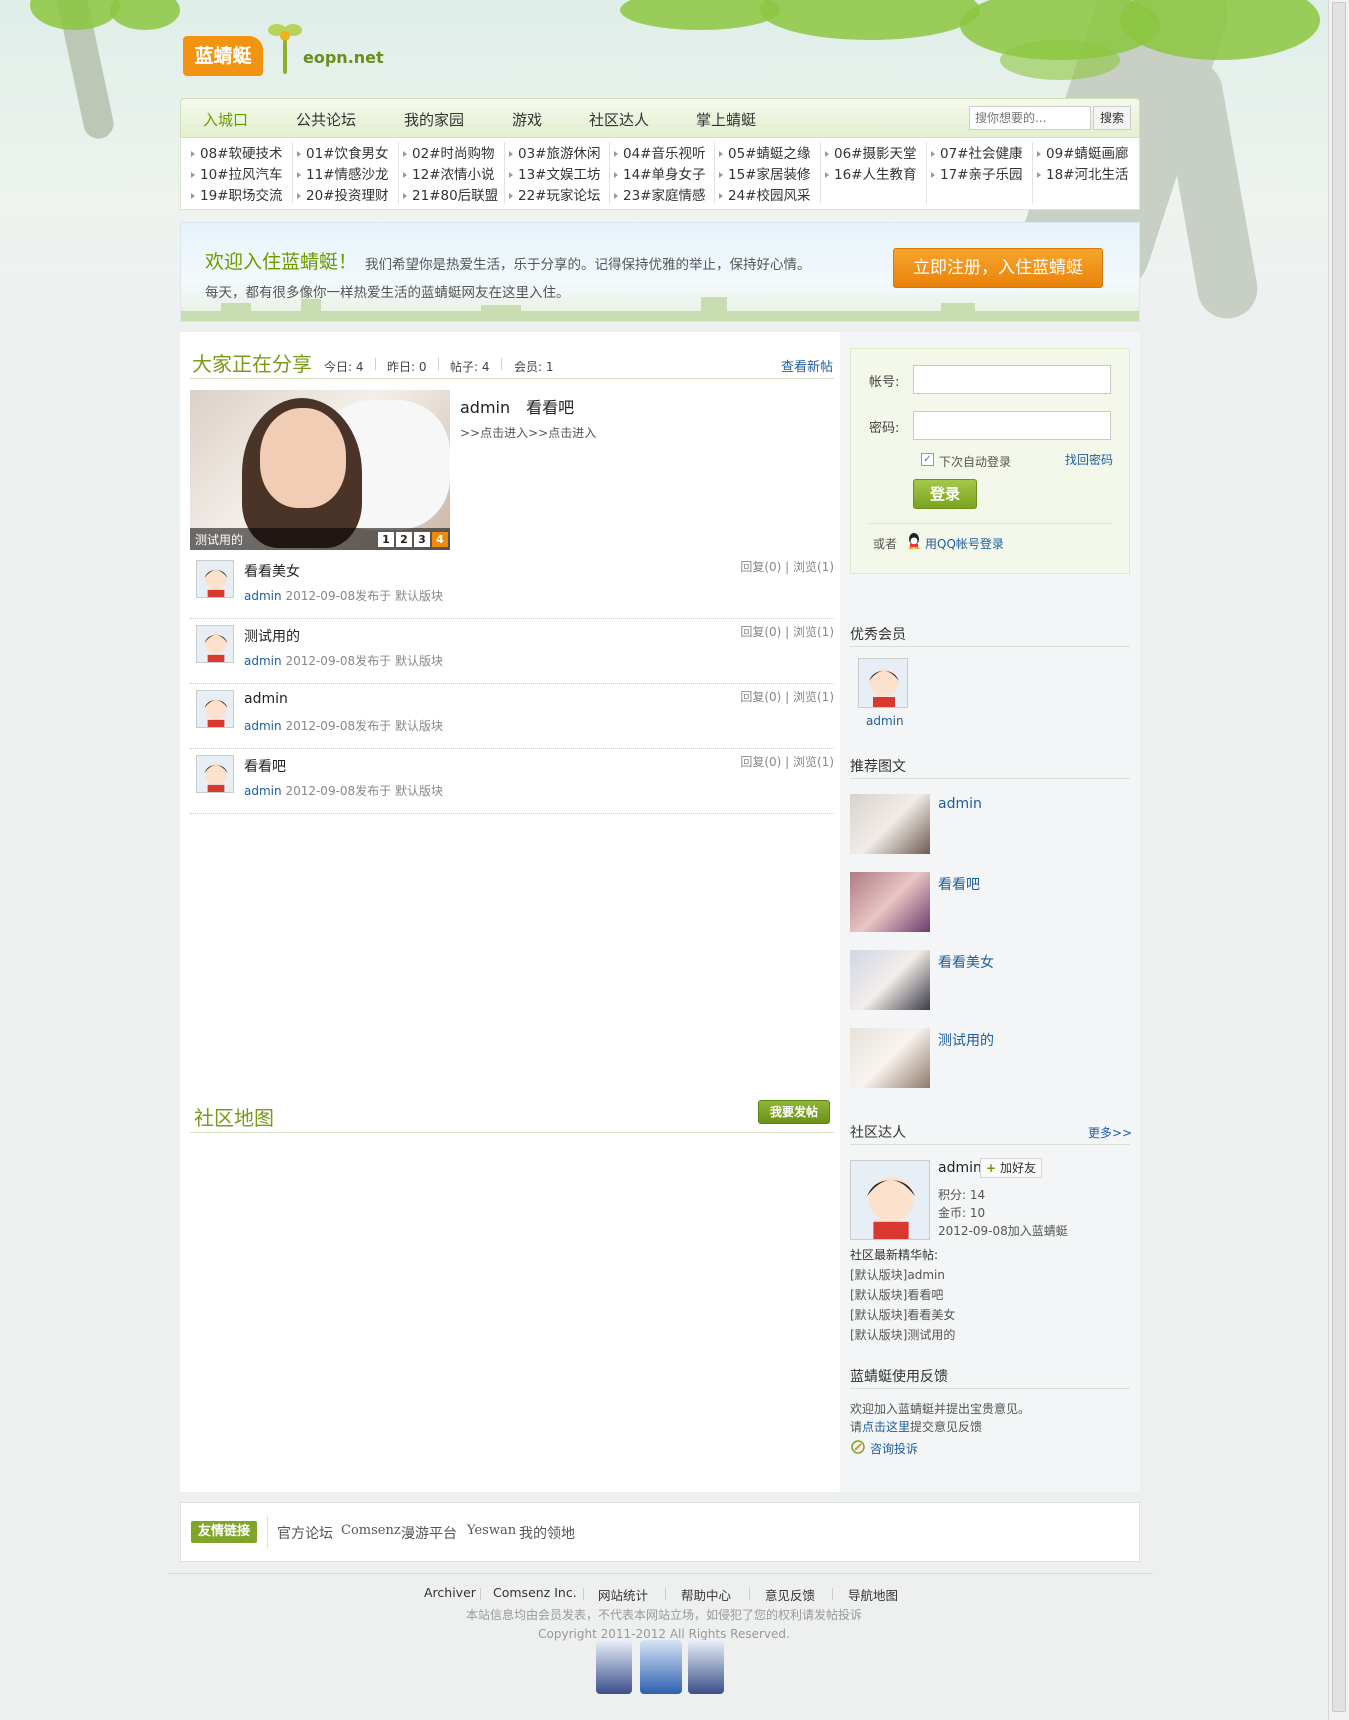 The width and height of the screenshot is (1349, 1720). I want to click on member-avatar, so click(883, 683).